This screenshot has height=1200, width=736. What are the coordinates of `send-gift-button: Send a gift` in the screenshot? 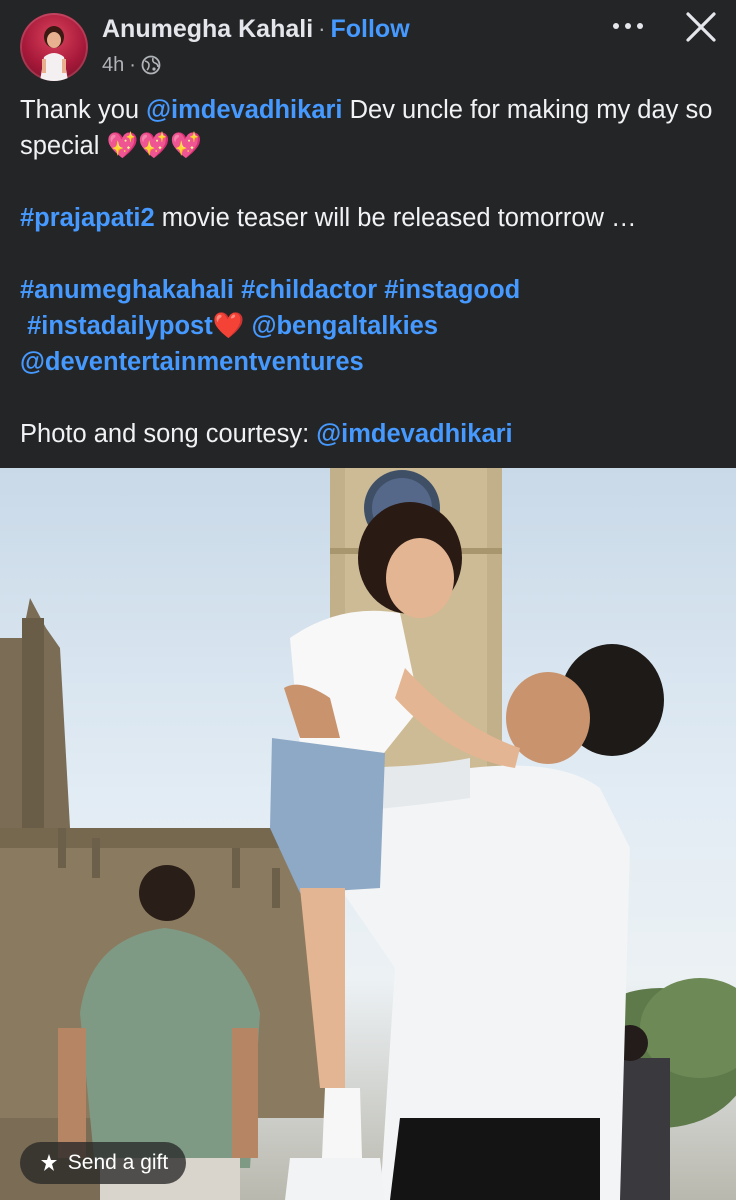 It's located at (103, 1163).